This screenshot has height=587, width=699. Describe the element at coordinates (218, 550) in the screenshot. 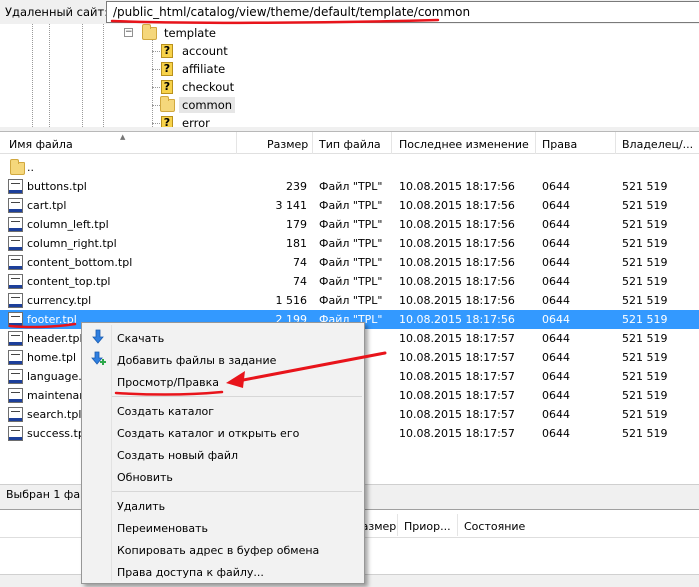

I see `menu-item-copy-url: Копировать адрес в буфер обмена` at that location.